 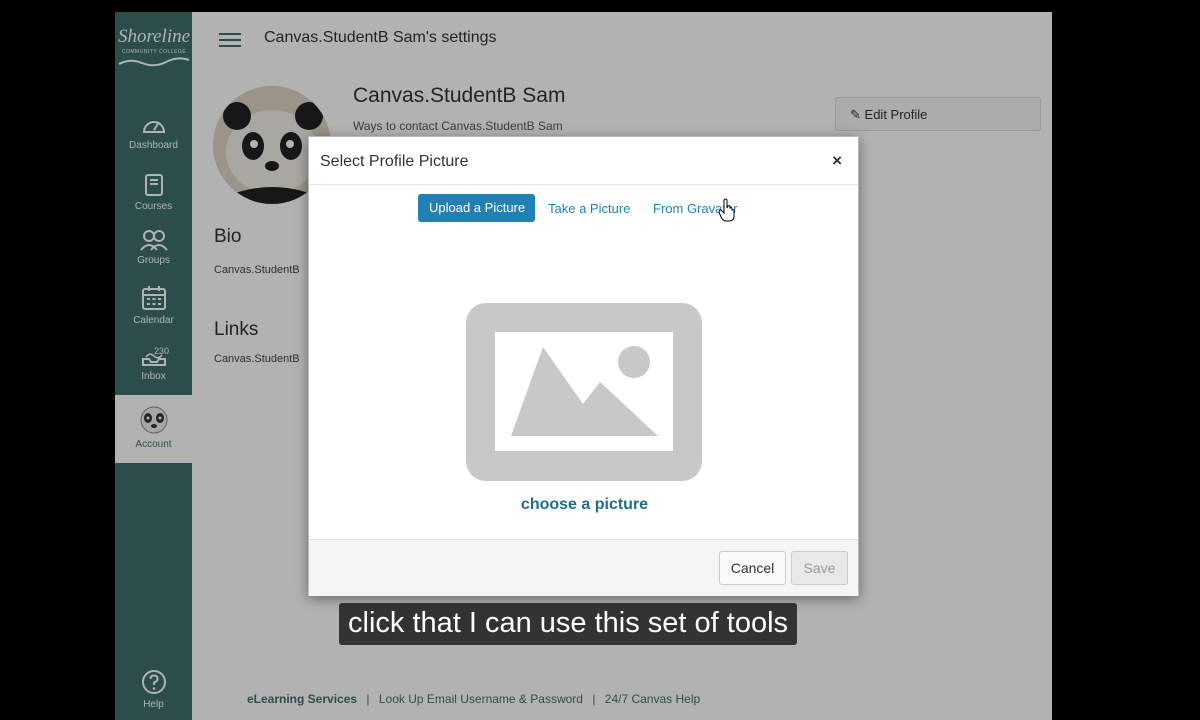 I want to click on tab-take-a-picture: Take a Picture, so click(x=589, y=208).